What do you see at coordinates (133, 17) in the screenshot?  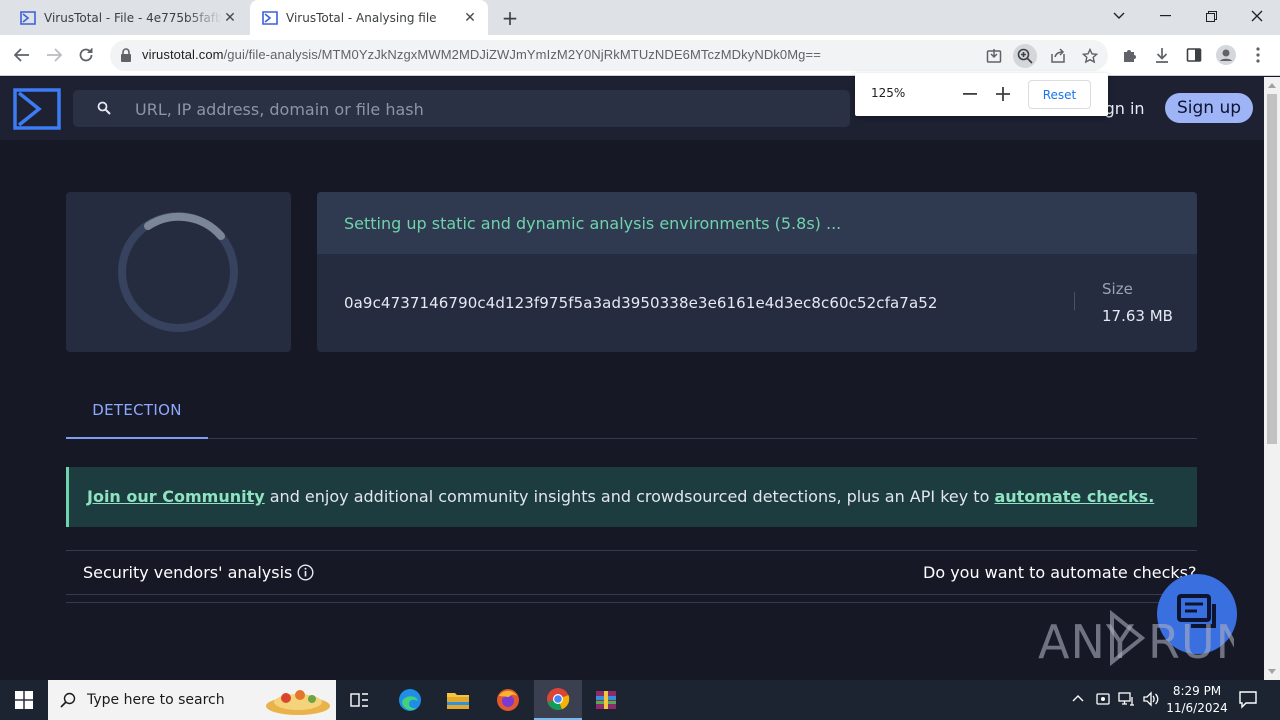 I see `tab-title: VirusTotal - File - 4e775b5fafb4e` at bounding box center [133, 17].